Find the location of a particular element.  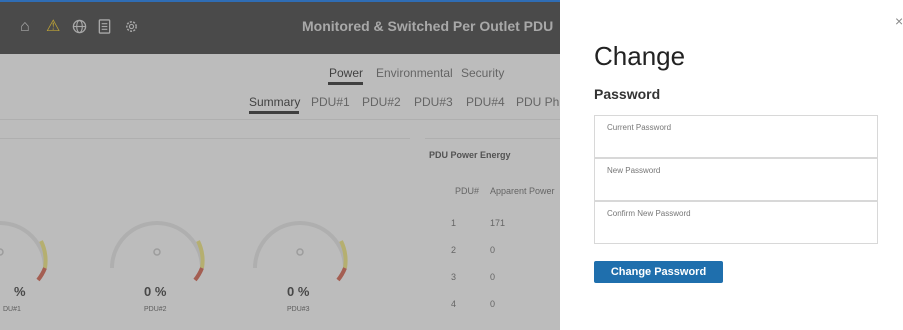

field-label: Current Password is located at coordinates (639, 127).